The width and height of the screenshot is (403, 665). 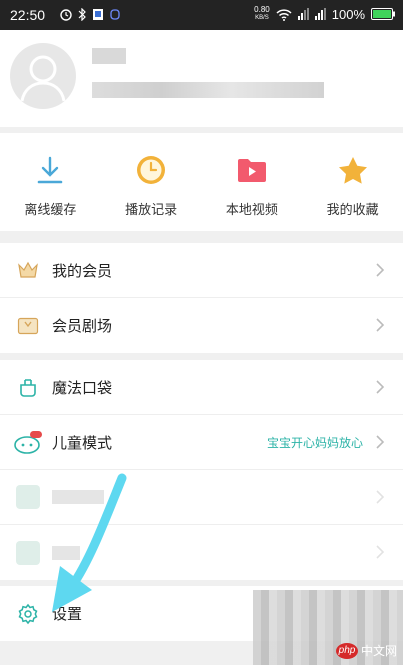 What do you see at coordinates (348, 14) in the screenshot?
I see `battery-percent: 100%` at bounding box center [348, 14].